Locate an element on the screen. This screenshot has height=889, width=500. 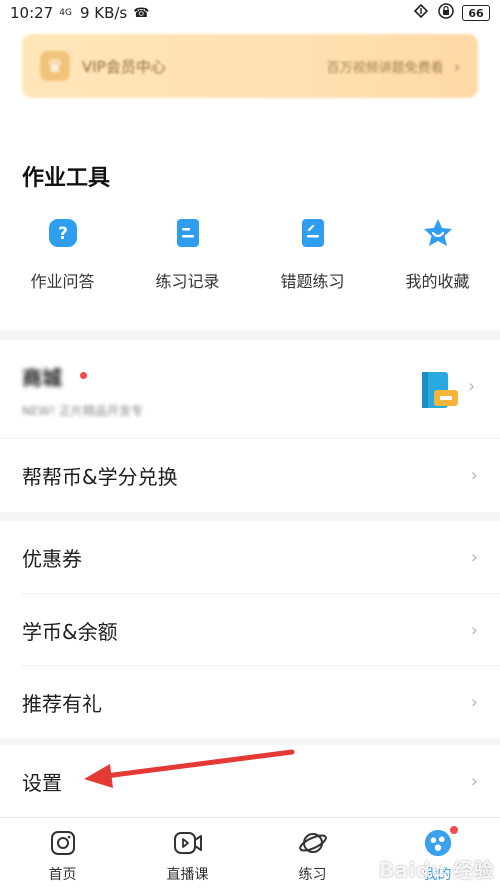
balance-label: 学币&余额 is located at coordinates (70, 631).